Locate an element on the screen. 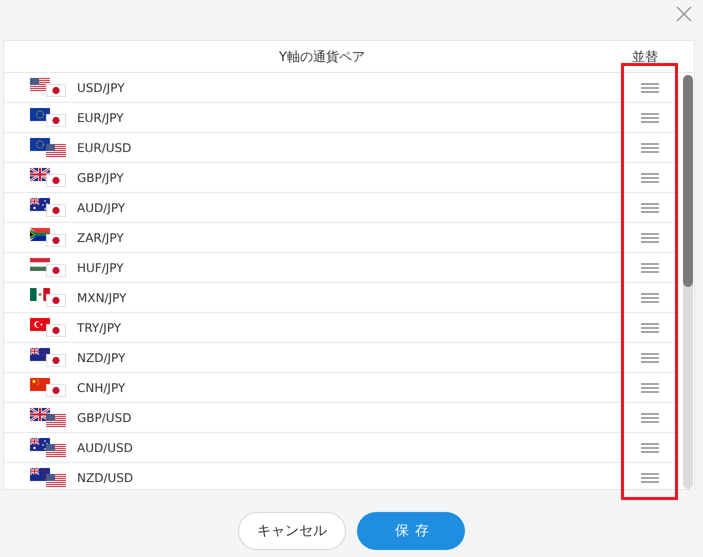 Image resolution: width=703 pixels, height=557 pixels. currency-pair: EUR/USD is located at coordinates (104, 147).